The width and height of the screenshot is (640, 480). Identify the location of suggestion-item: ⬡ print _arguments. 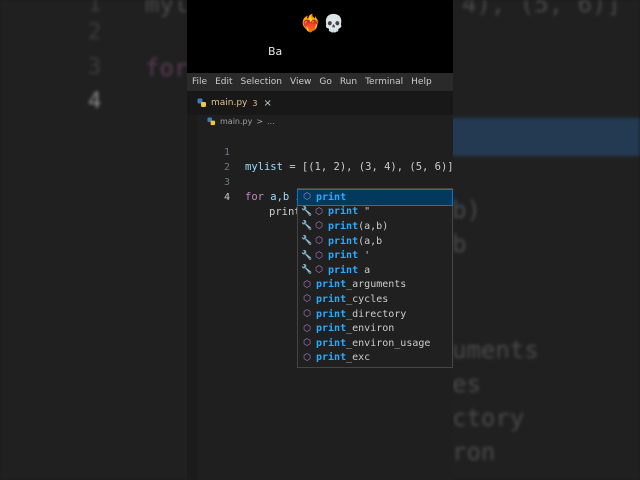
(375, 285).